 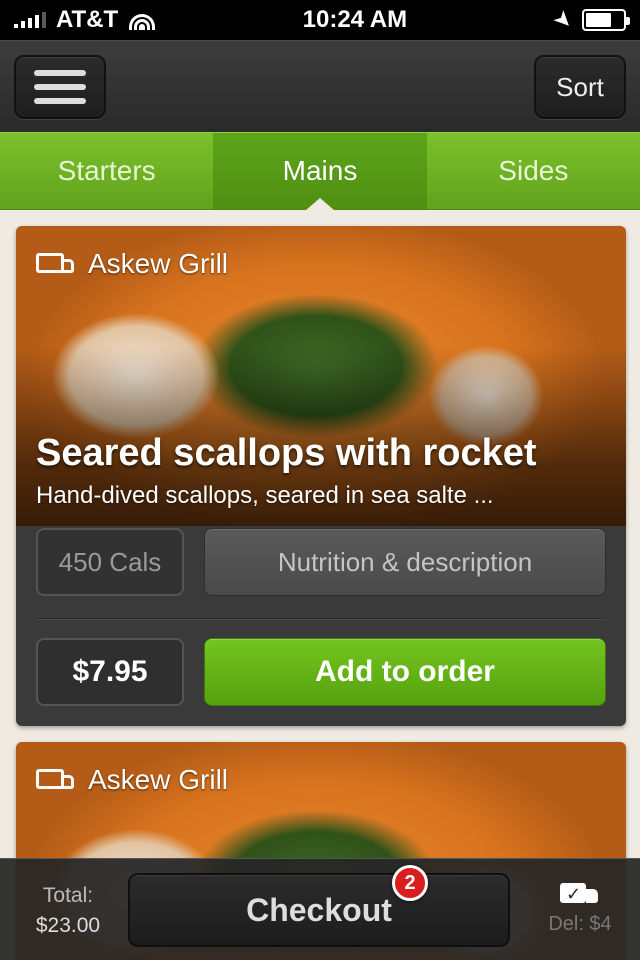 I want to click on status-left: AT&T, so click(x=85, y=20).